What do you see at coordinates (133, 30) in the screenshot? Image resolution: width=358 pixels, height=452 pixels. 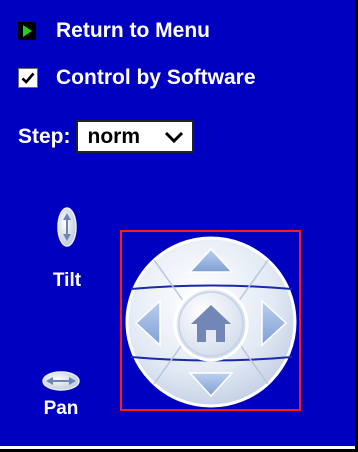 I see `return-to-menu-label: Return to Menu` at bounding box center [133, 30].